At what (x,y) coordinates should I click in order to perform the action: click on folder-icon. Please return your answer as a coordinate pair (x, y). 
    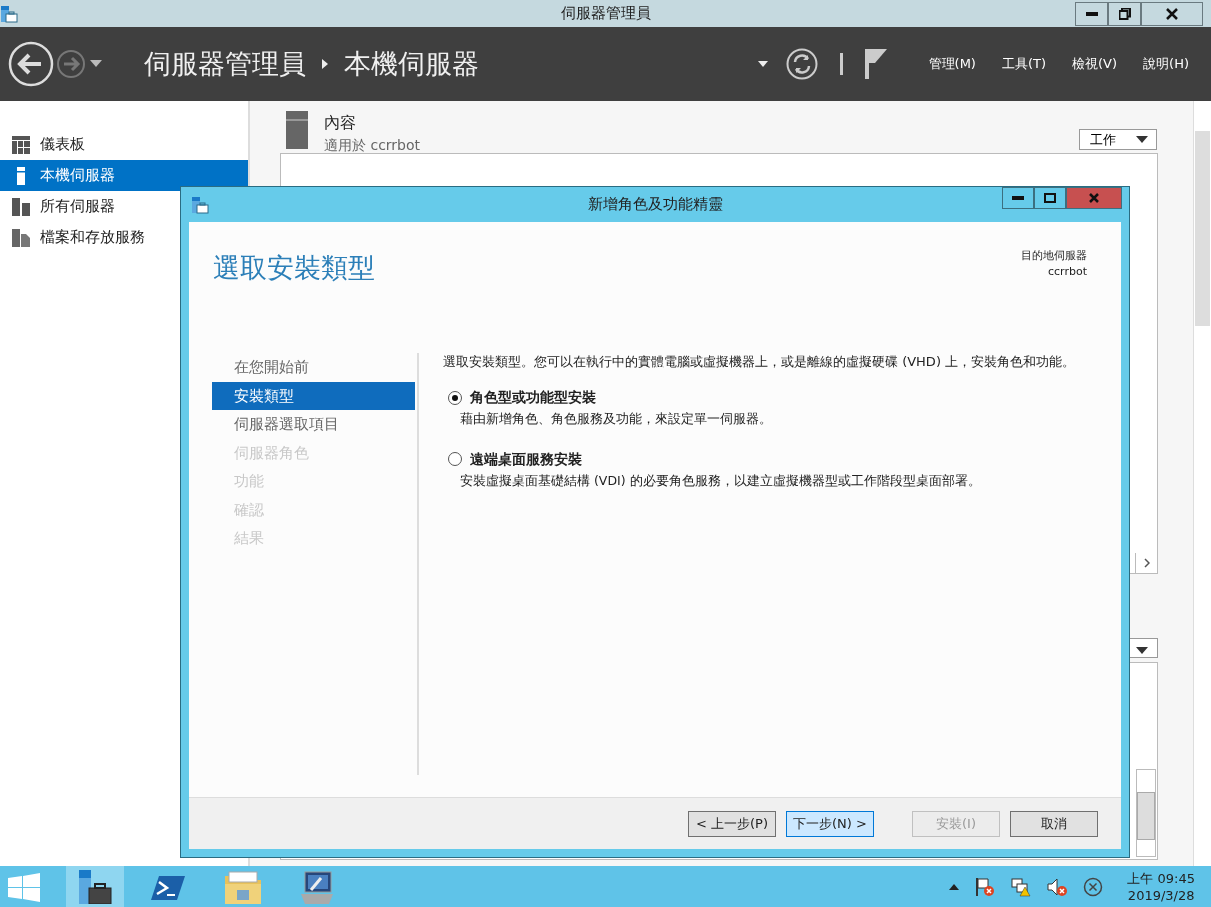
    Looking at the image, I should click on (243, 886).